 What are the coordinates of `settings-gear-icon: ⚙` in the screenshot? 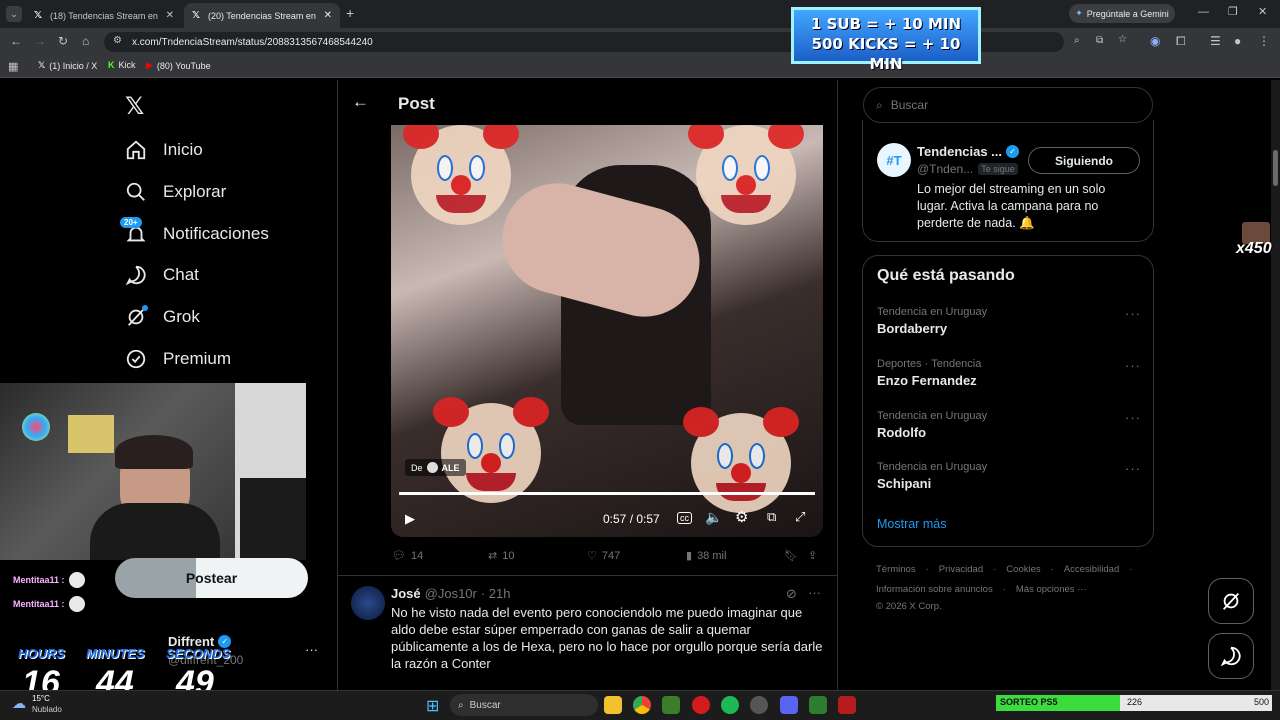 It's located at (741, 517).